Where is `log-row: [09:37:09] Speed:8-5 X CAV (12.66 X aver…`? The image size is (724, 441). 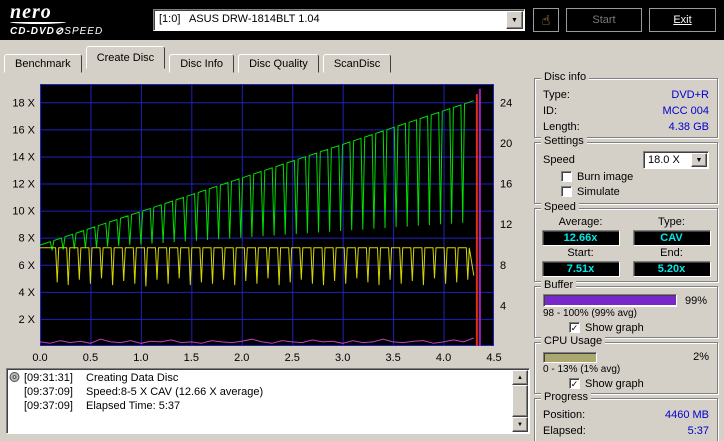 log-row: [09:37:09] Speed:8-5 X CAV (12.66 X aver… is located at coordinates (260, 392).